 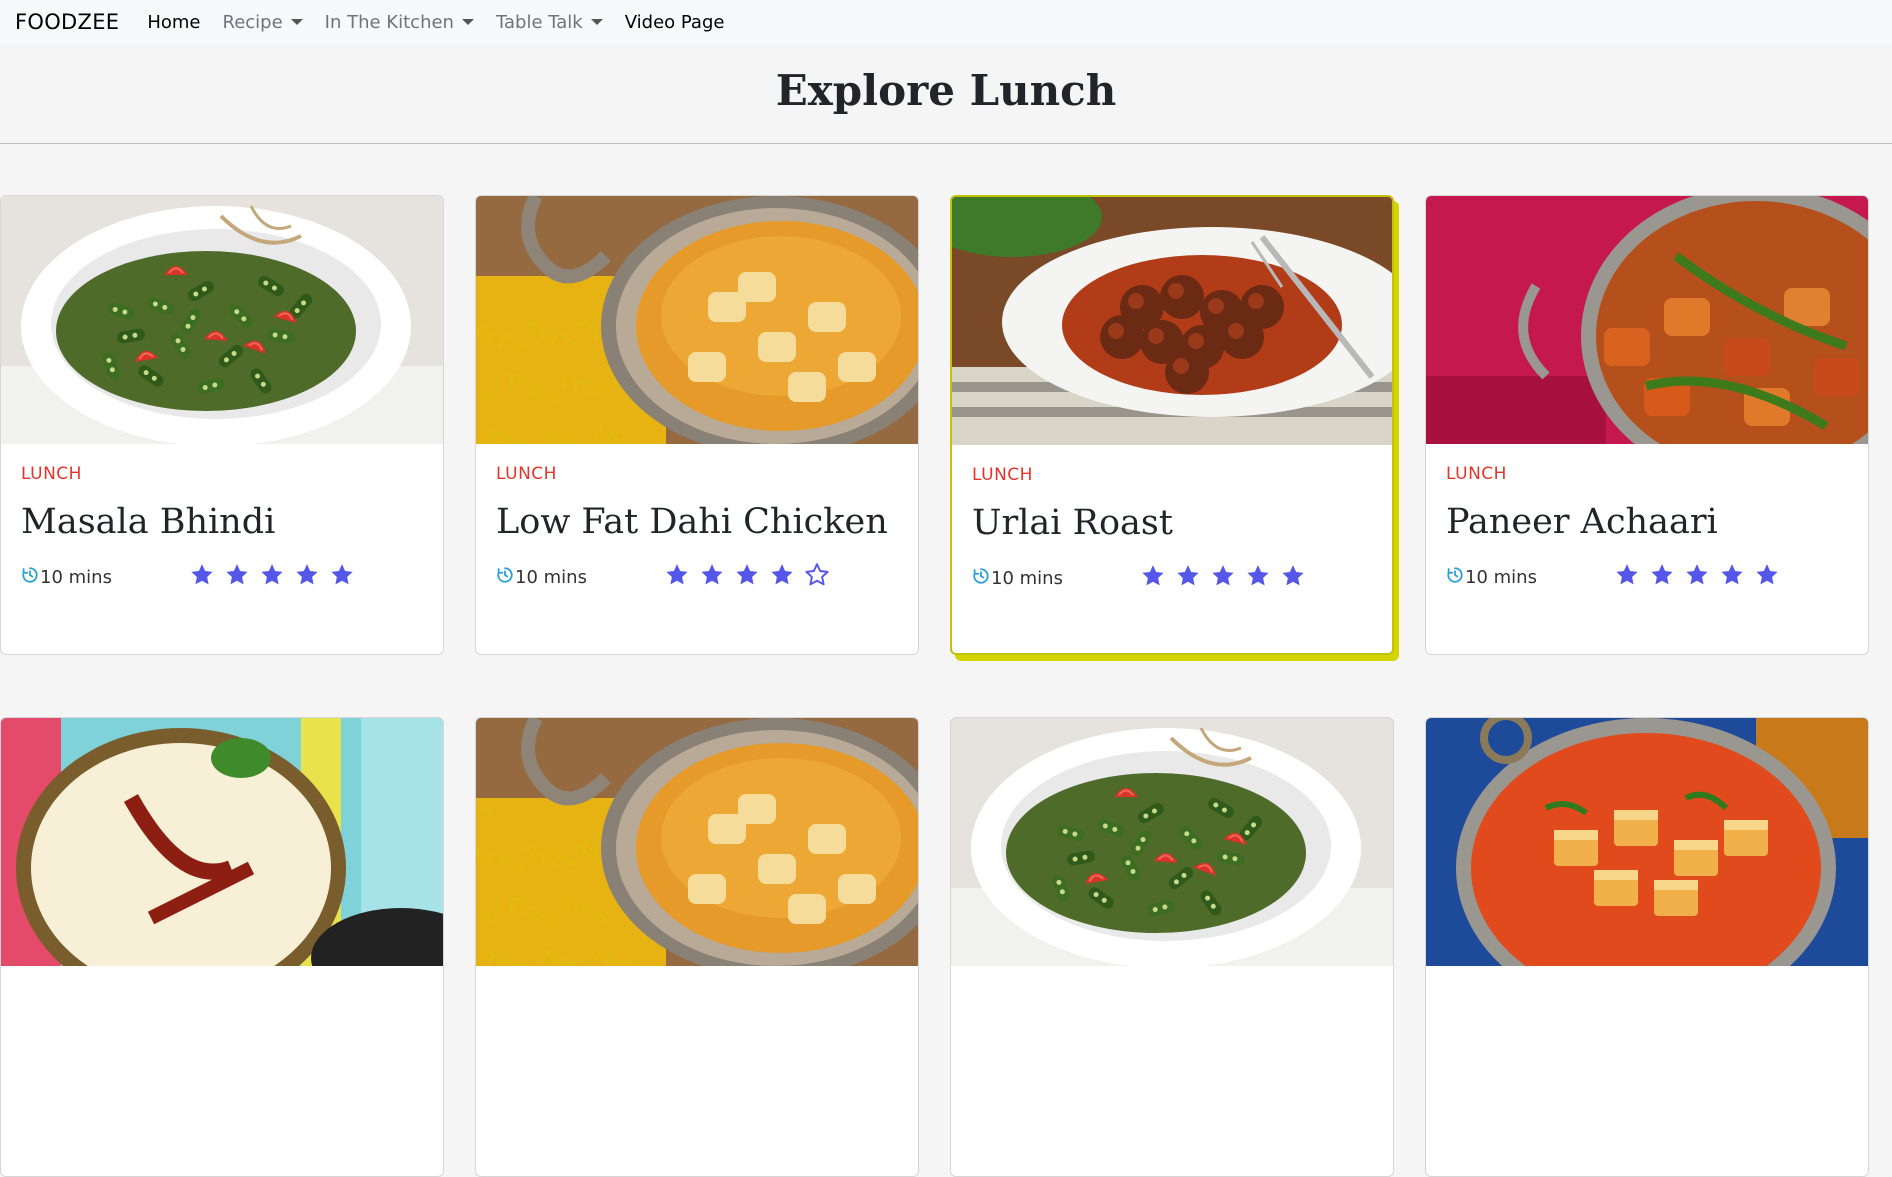 What do you see at coordinates (539, 22) in the screenshot?
I see `nav-table-talk-label: Table Talk` at bounding box center [539, 22].